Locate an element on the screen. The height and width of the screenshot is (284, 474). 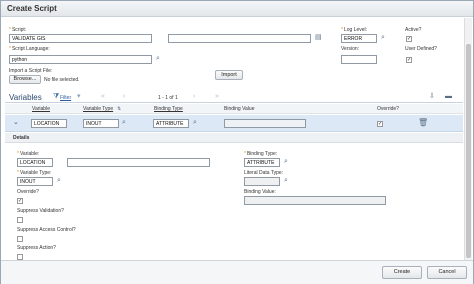
detail-variable-field: LOCATION is located at coordinates (35, 162).